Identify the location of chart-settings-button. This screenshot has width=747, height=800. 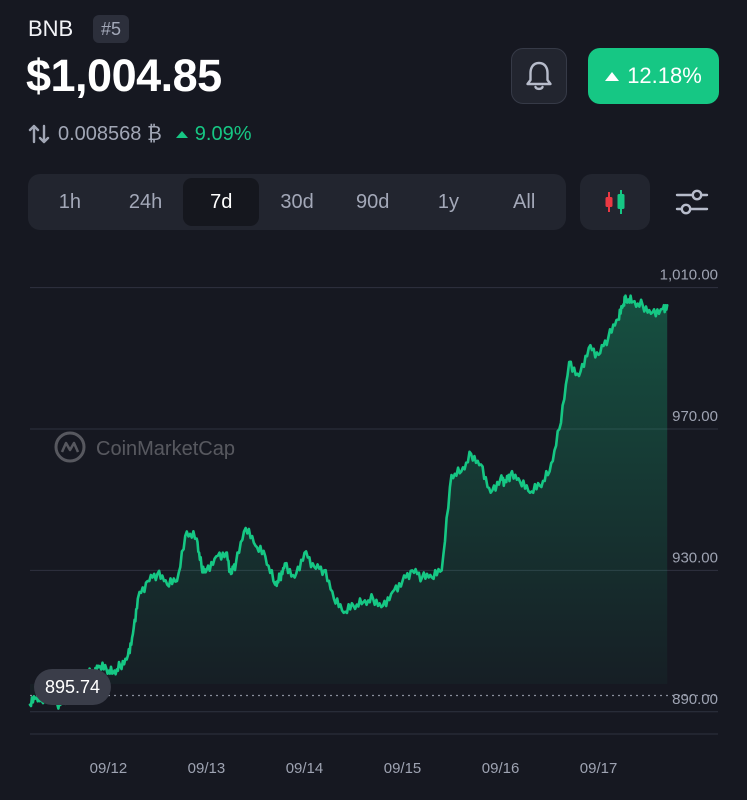
(692, 202).